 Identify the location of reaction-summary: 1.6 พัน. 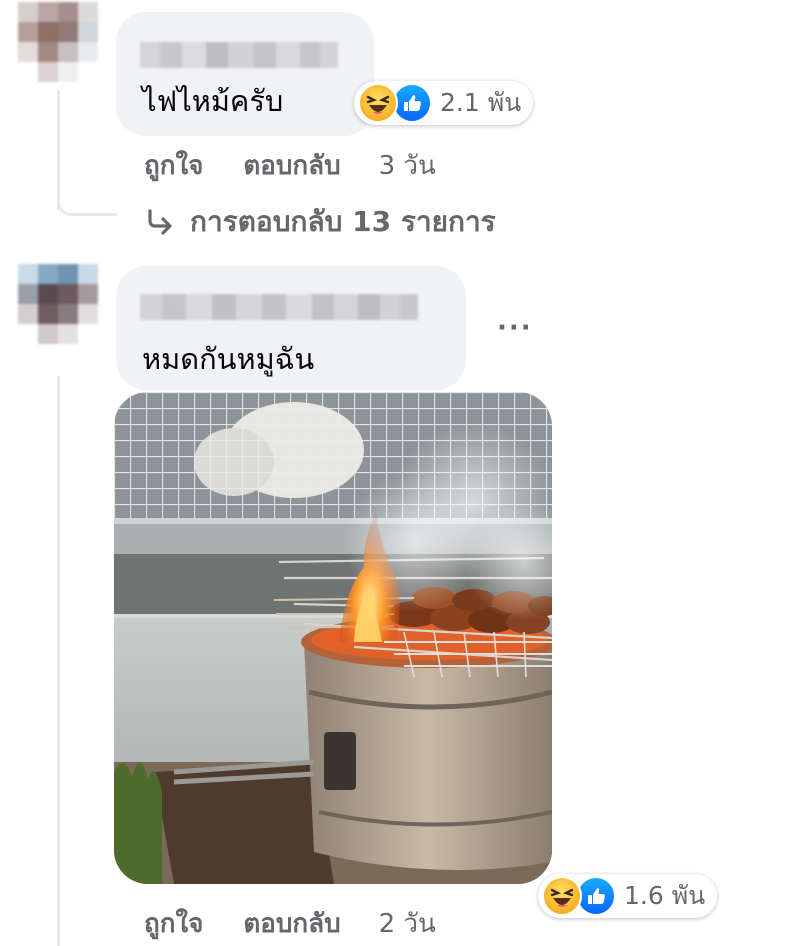
(628, 896).